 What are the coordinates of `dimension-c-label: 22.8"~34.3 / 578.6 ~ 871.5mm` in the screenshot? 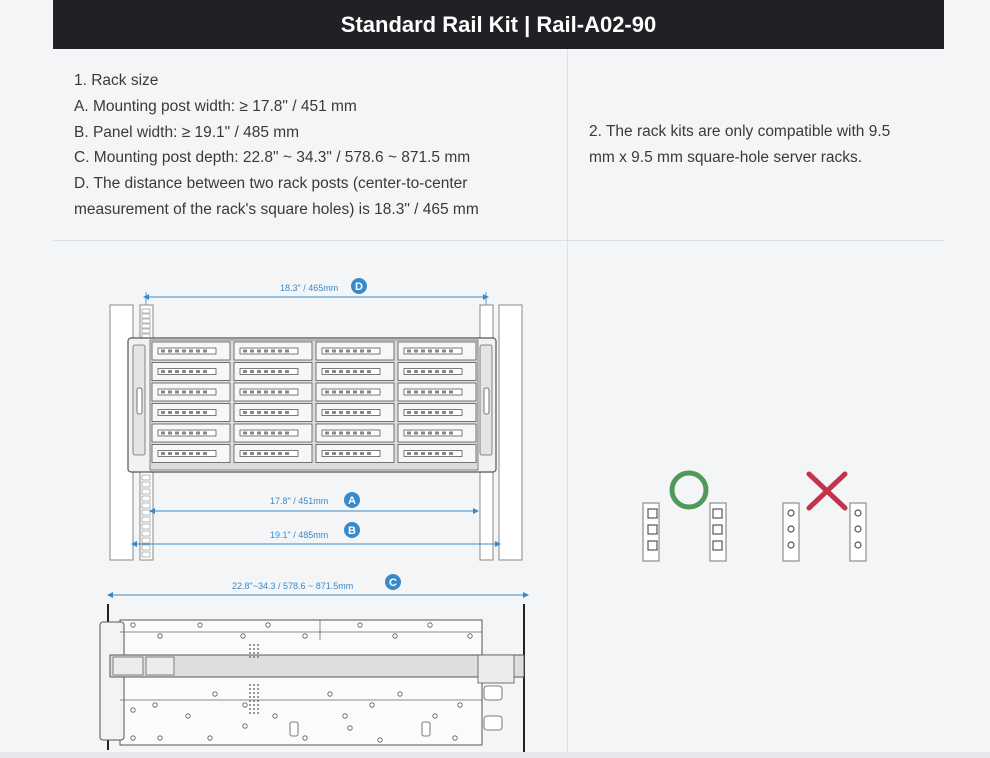 It's located at (292, 586).